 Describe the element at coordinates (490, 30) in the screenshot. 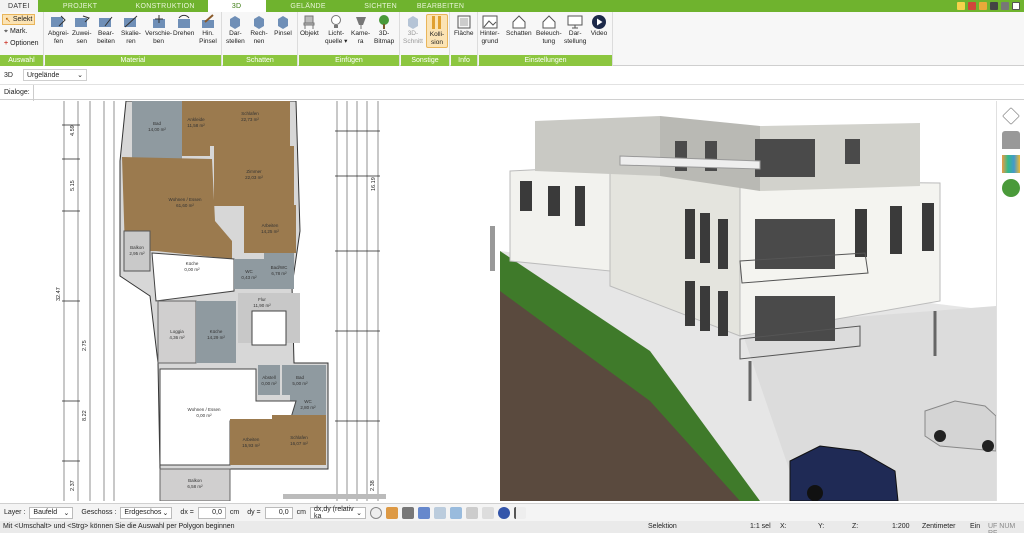

I see `hintergrund-button: Hinter-grund` at that location.